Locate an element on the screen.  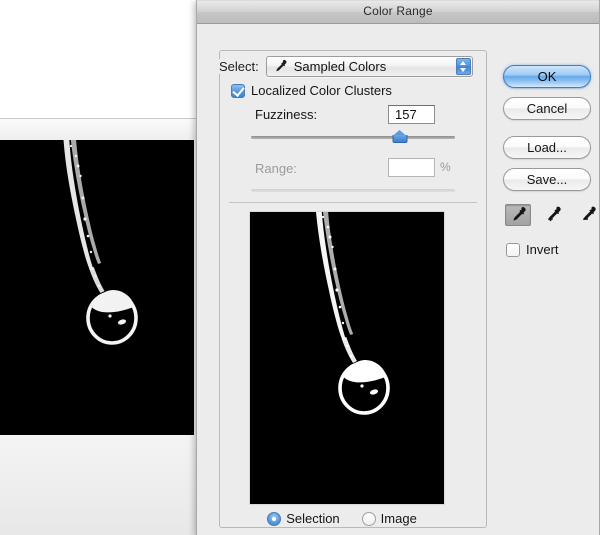
select-row: Select: Sampled Colors is located at coordinates (342, 66).